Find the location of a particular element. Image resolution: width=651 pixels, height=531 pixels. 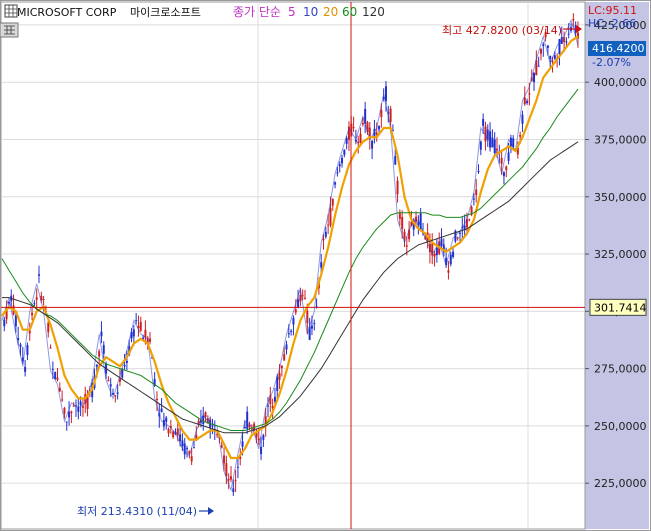

crosshair-price-label: 301.7414 is located at coordinates (620, 307).